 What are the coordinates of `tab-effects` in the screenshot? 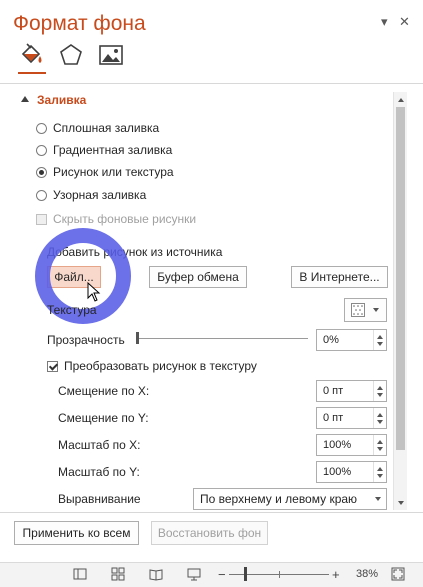 It's located at (71, 55).